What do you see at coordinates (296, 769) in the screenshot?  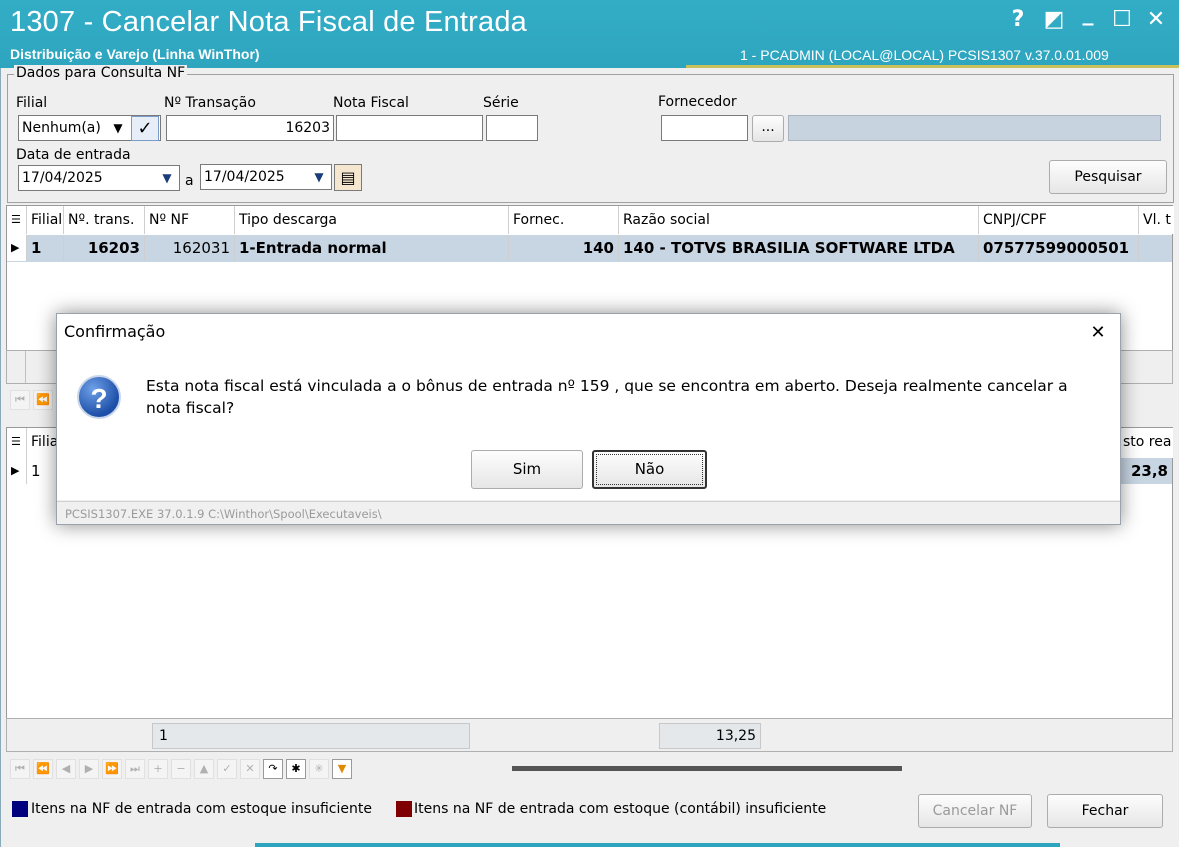 I see `bookmark-icon: ✱` at bounding box center [296, 769].